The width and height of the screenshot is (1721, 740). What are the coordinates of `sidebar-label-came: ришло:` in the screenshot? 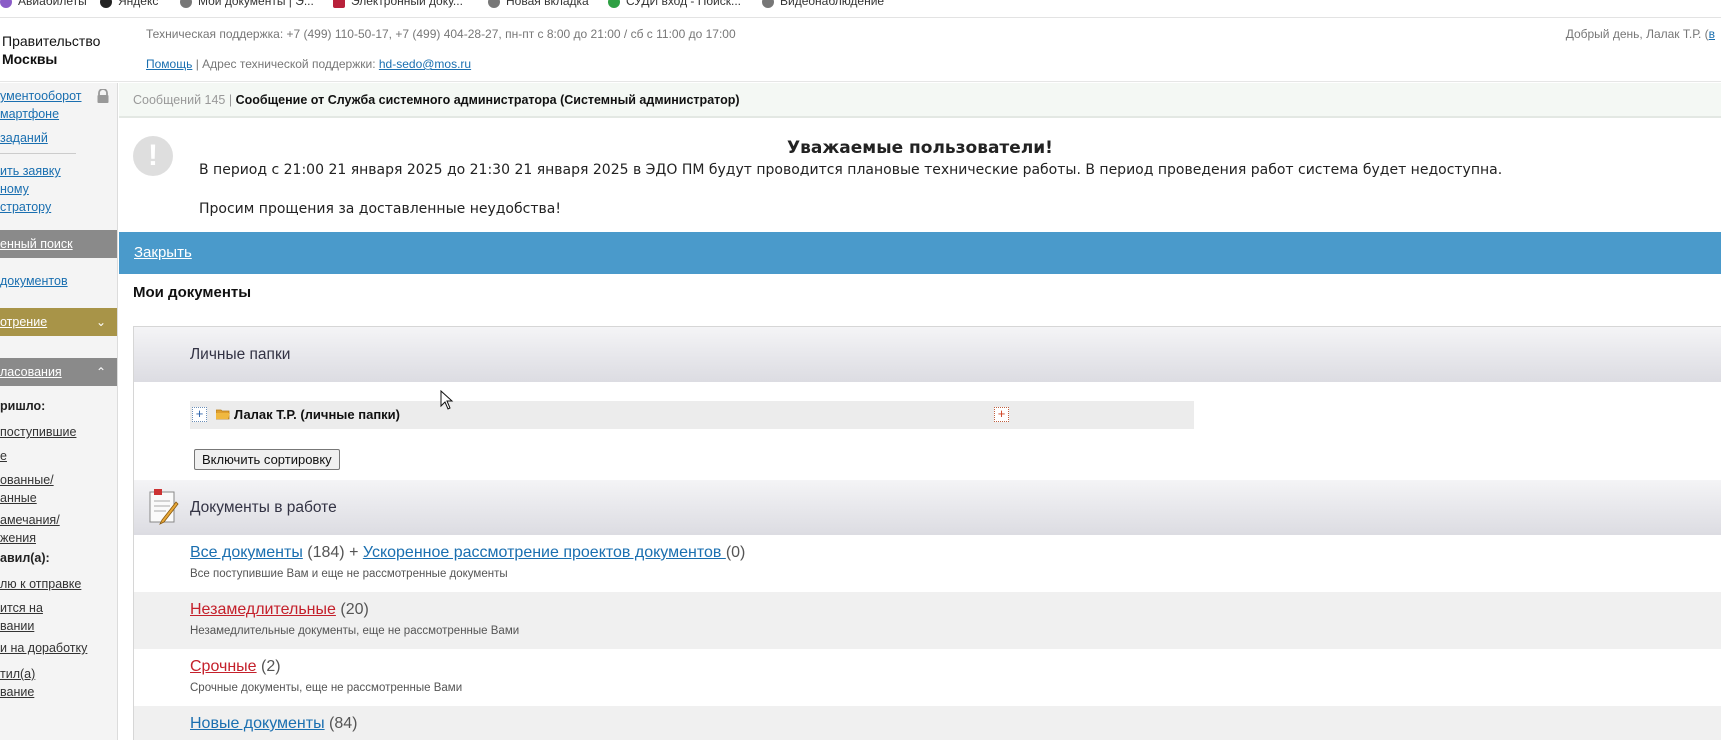 It's located at (23, 406).